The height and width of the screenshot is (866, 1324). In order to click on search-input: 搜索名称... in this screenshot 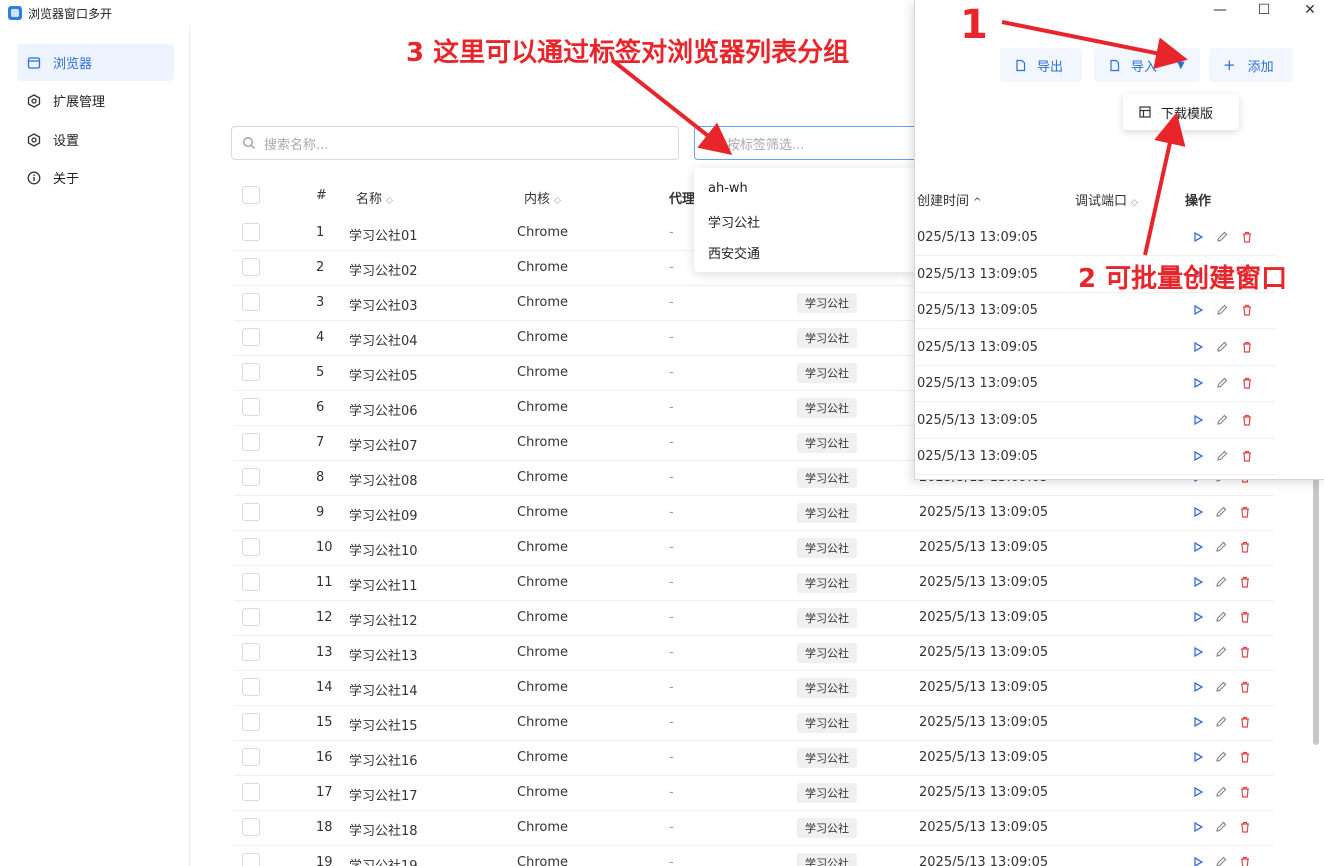, I will do `click(455, 143)`.